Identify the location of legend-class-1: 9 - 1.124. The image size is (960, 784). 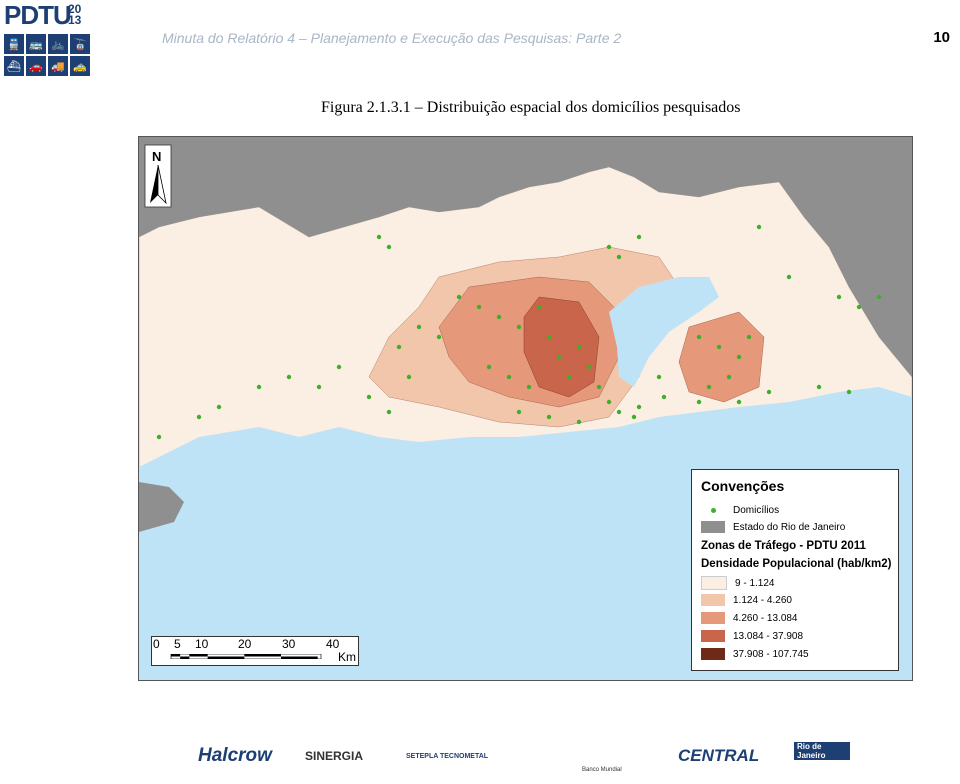
(737, 583).